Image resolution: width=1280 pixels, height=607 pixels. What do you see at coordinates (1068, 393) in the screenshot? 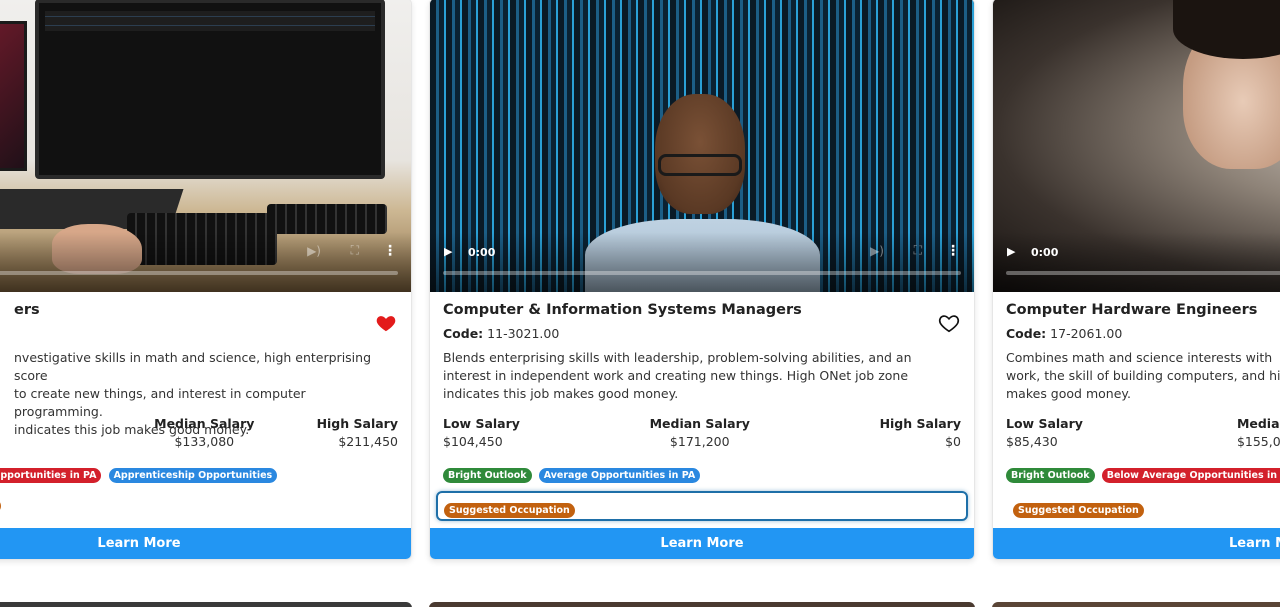
I see `description-line: makes good money.` at bounding box center [1068, 393].